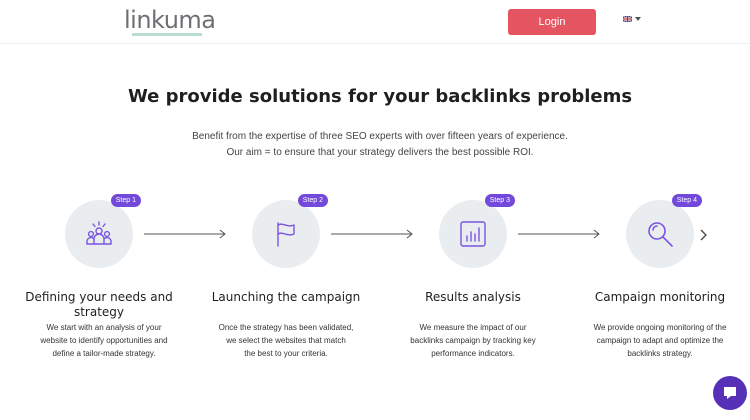 The image size is (750, 420). I want to click on team-icon, so click(99, 233).